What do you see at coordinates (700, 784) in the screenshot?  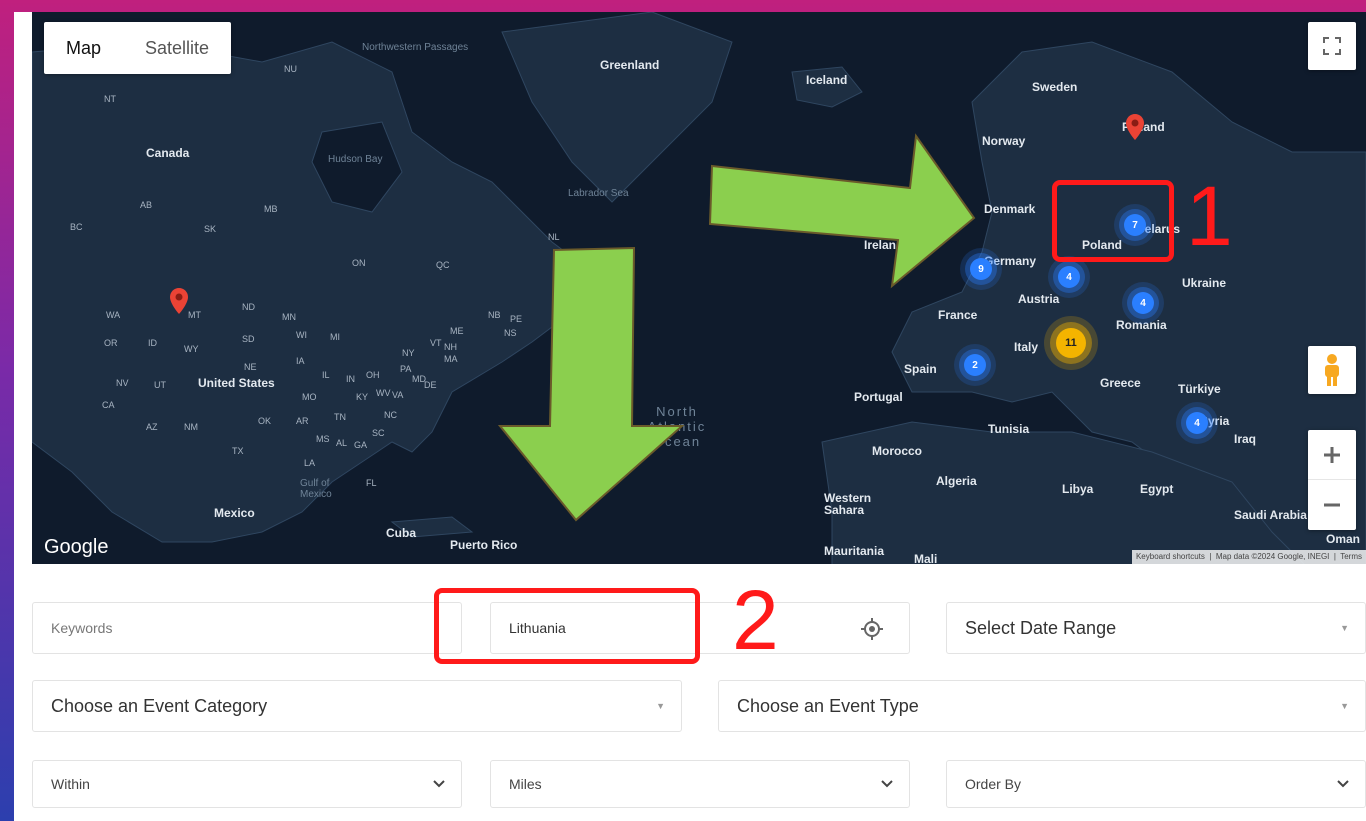 I see `units-select: Miles` at bounding box center [700, 784].